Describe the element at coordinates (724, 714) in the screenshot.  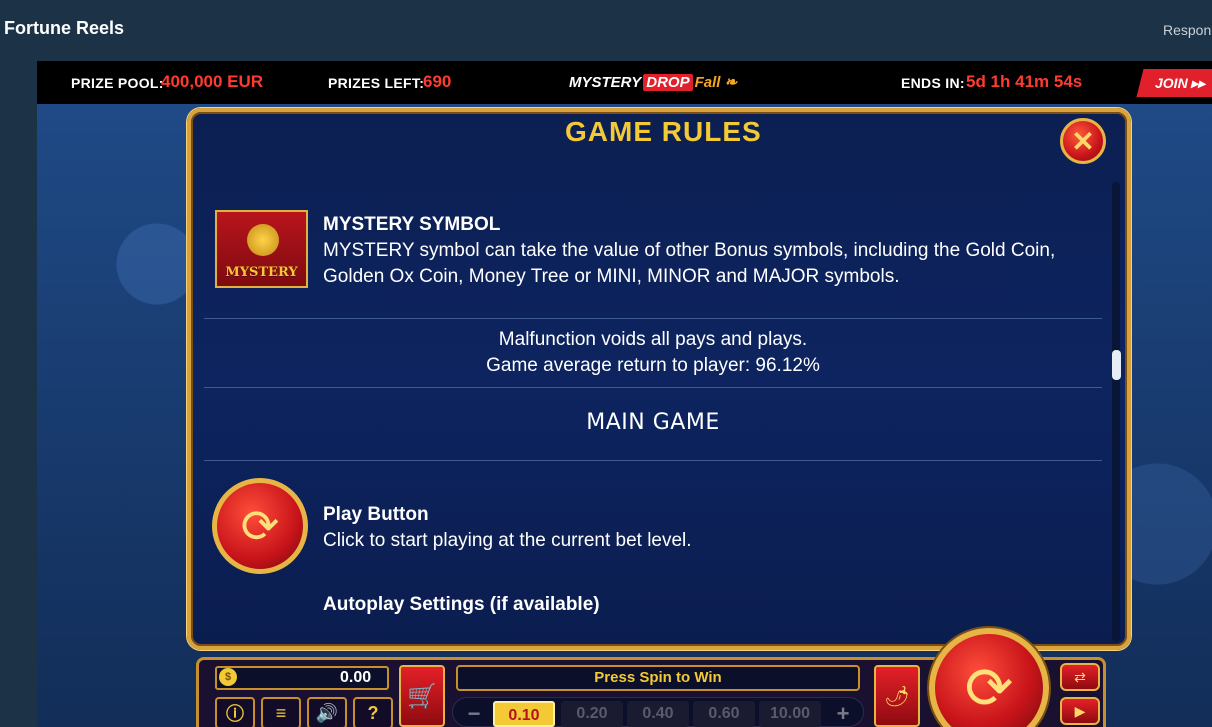
I see `bet-option: 0.60` at that location.